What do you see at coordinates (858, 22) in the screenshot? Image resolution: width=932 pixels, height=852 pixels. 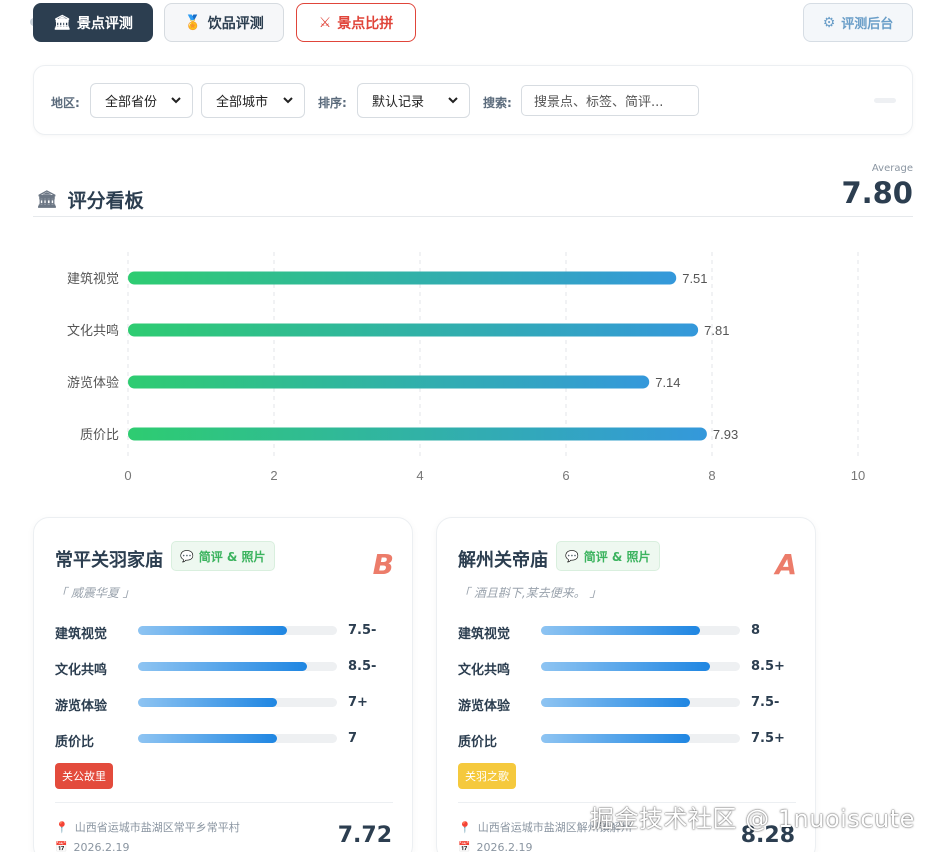 I see `admin-button: ⚙ 评测后台` at bounding box center [858, 22].